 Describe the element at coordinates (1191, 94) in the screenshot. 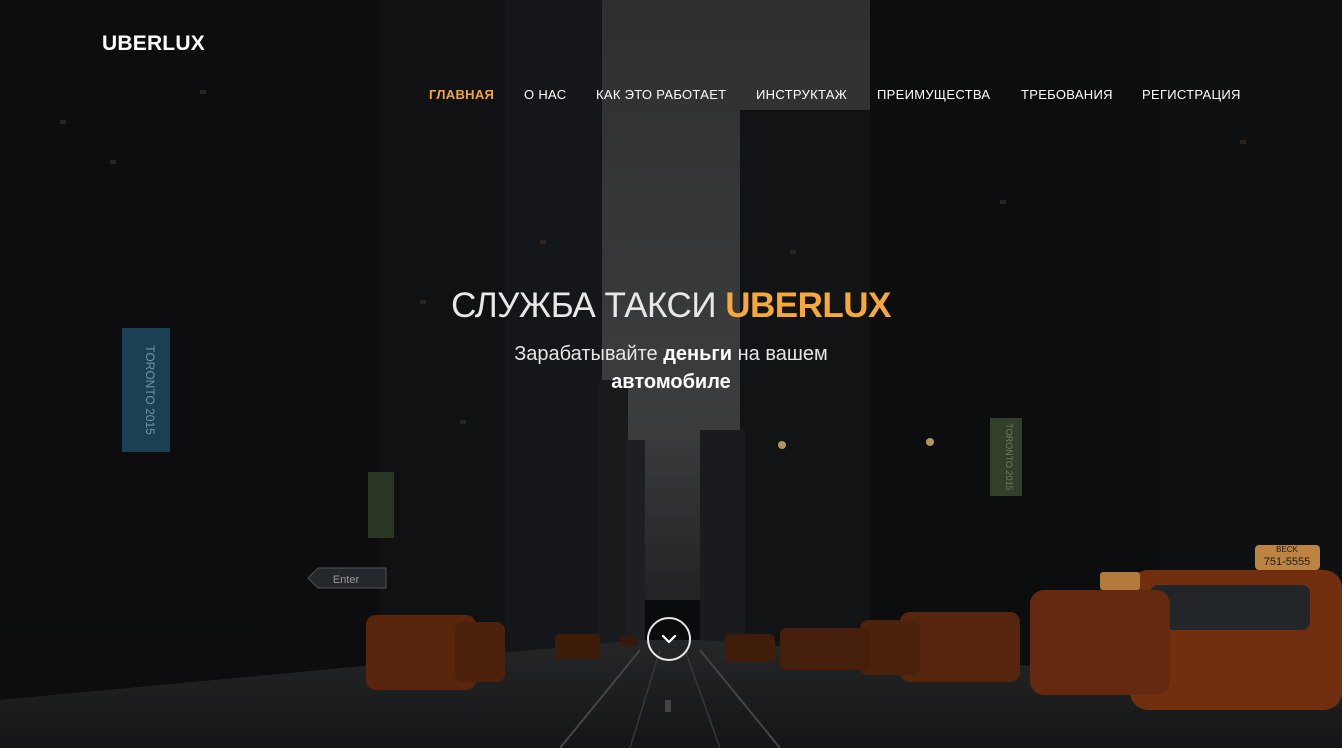

I see `nav-item-registration: РЕГИСТРАЦИЯ` at that location.